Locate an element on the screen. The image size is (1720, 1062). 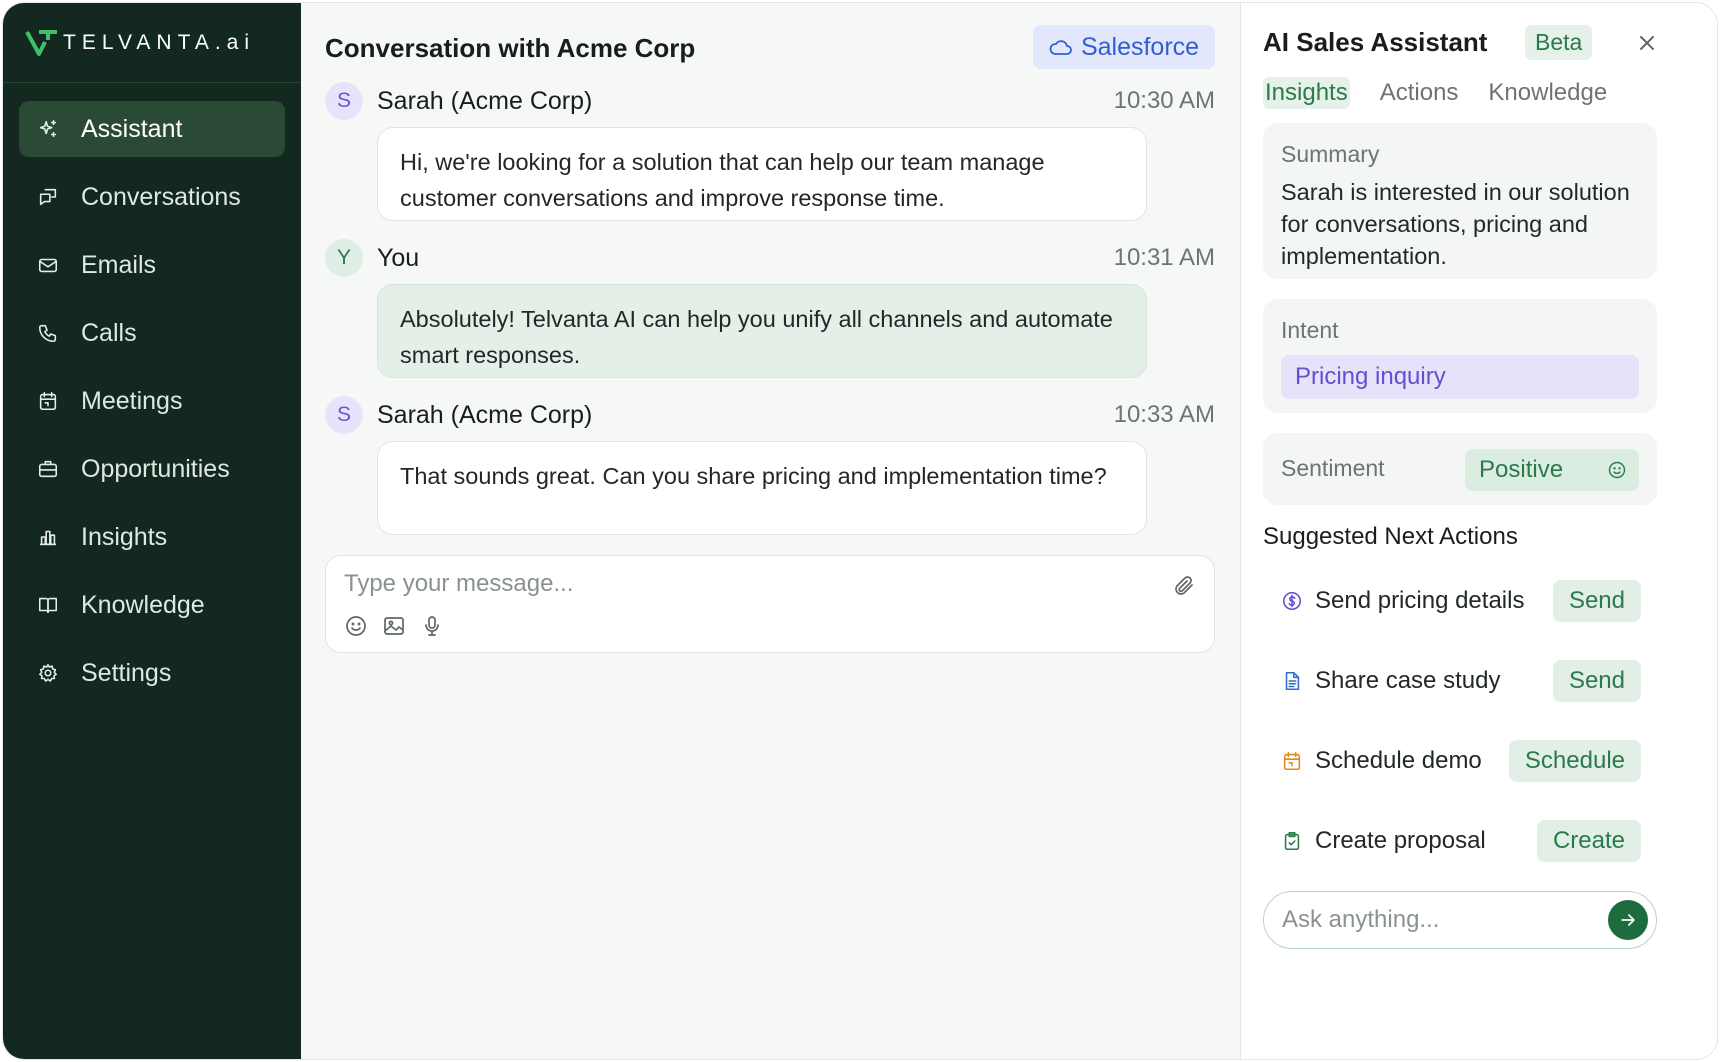
next-actions-title: Suggested Next Actions is located at coordinates (1390, 536).